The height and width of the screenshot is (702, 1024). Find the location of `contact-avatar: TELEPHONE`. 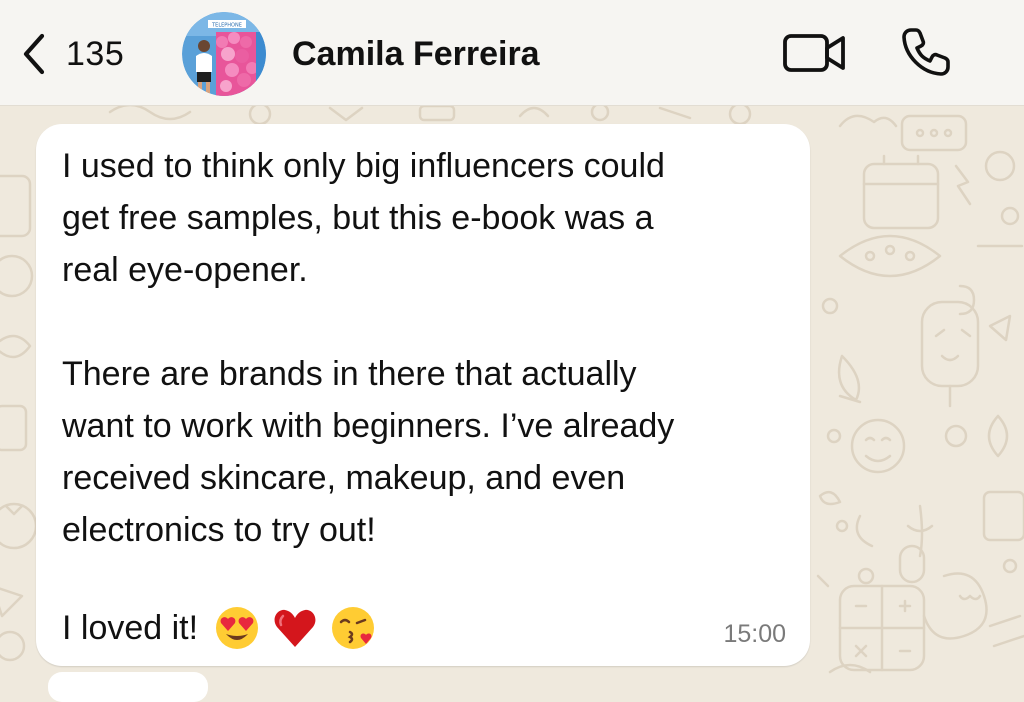

contact-avatar: TELEPHONE is located at coordinates (224, 54).